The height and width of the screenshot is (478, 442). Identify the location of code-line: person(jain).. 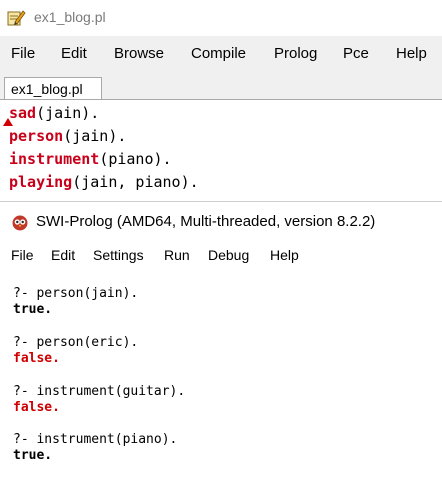
(67, 136).